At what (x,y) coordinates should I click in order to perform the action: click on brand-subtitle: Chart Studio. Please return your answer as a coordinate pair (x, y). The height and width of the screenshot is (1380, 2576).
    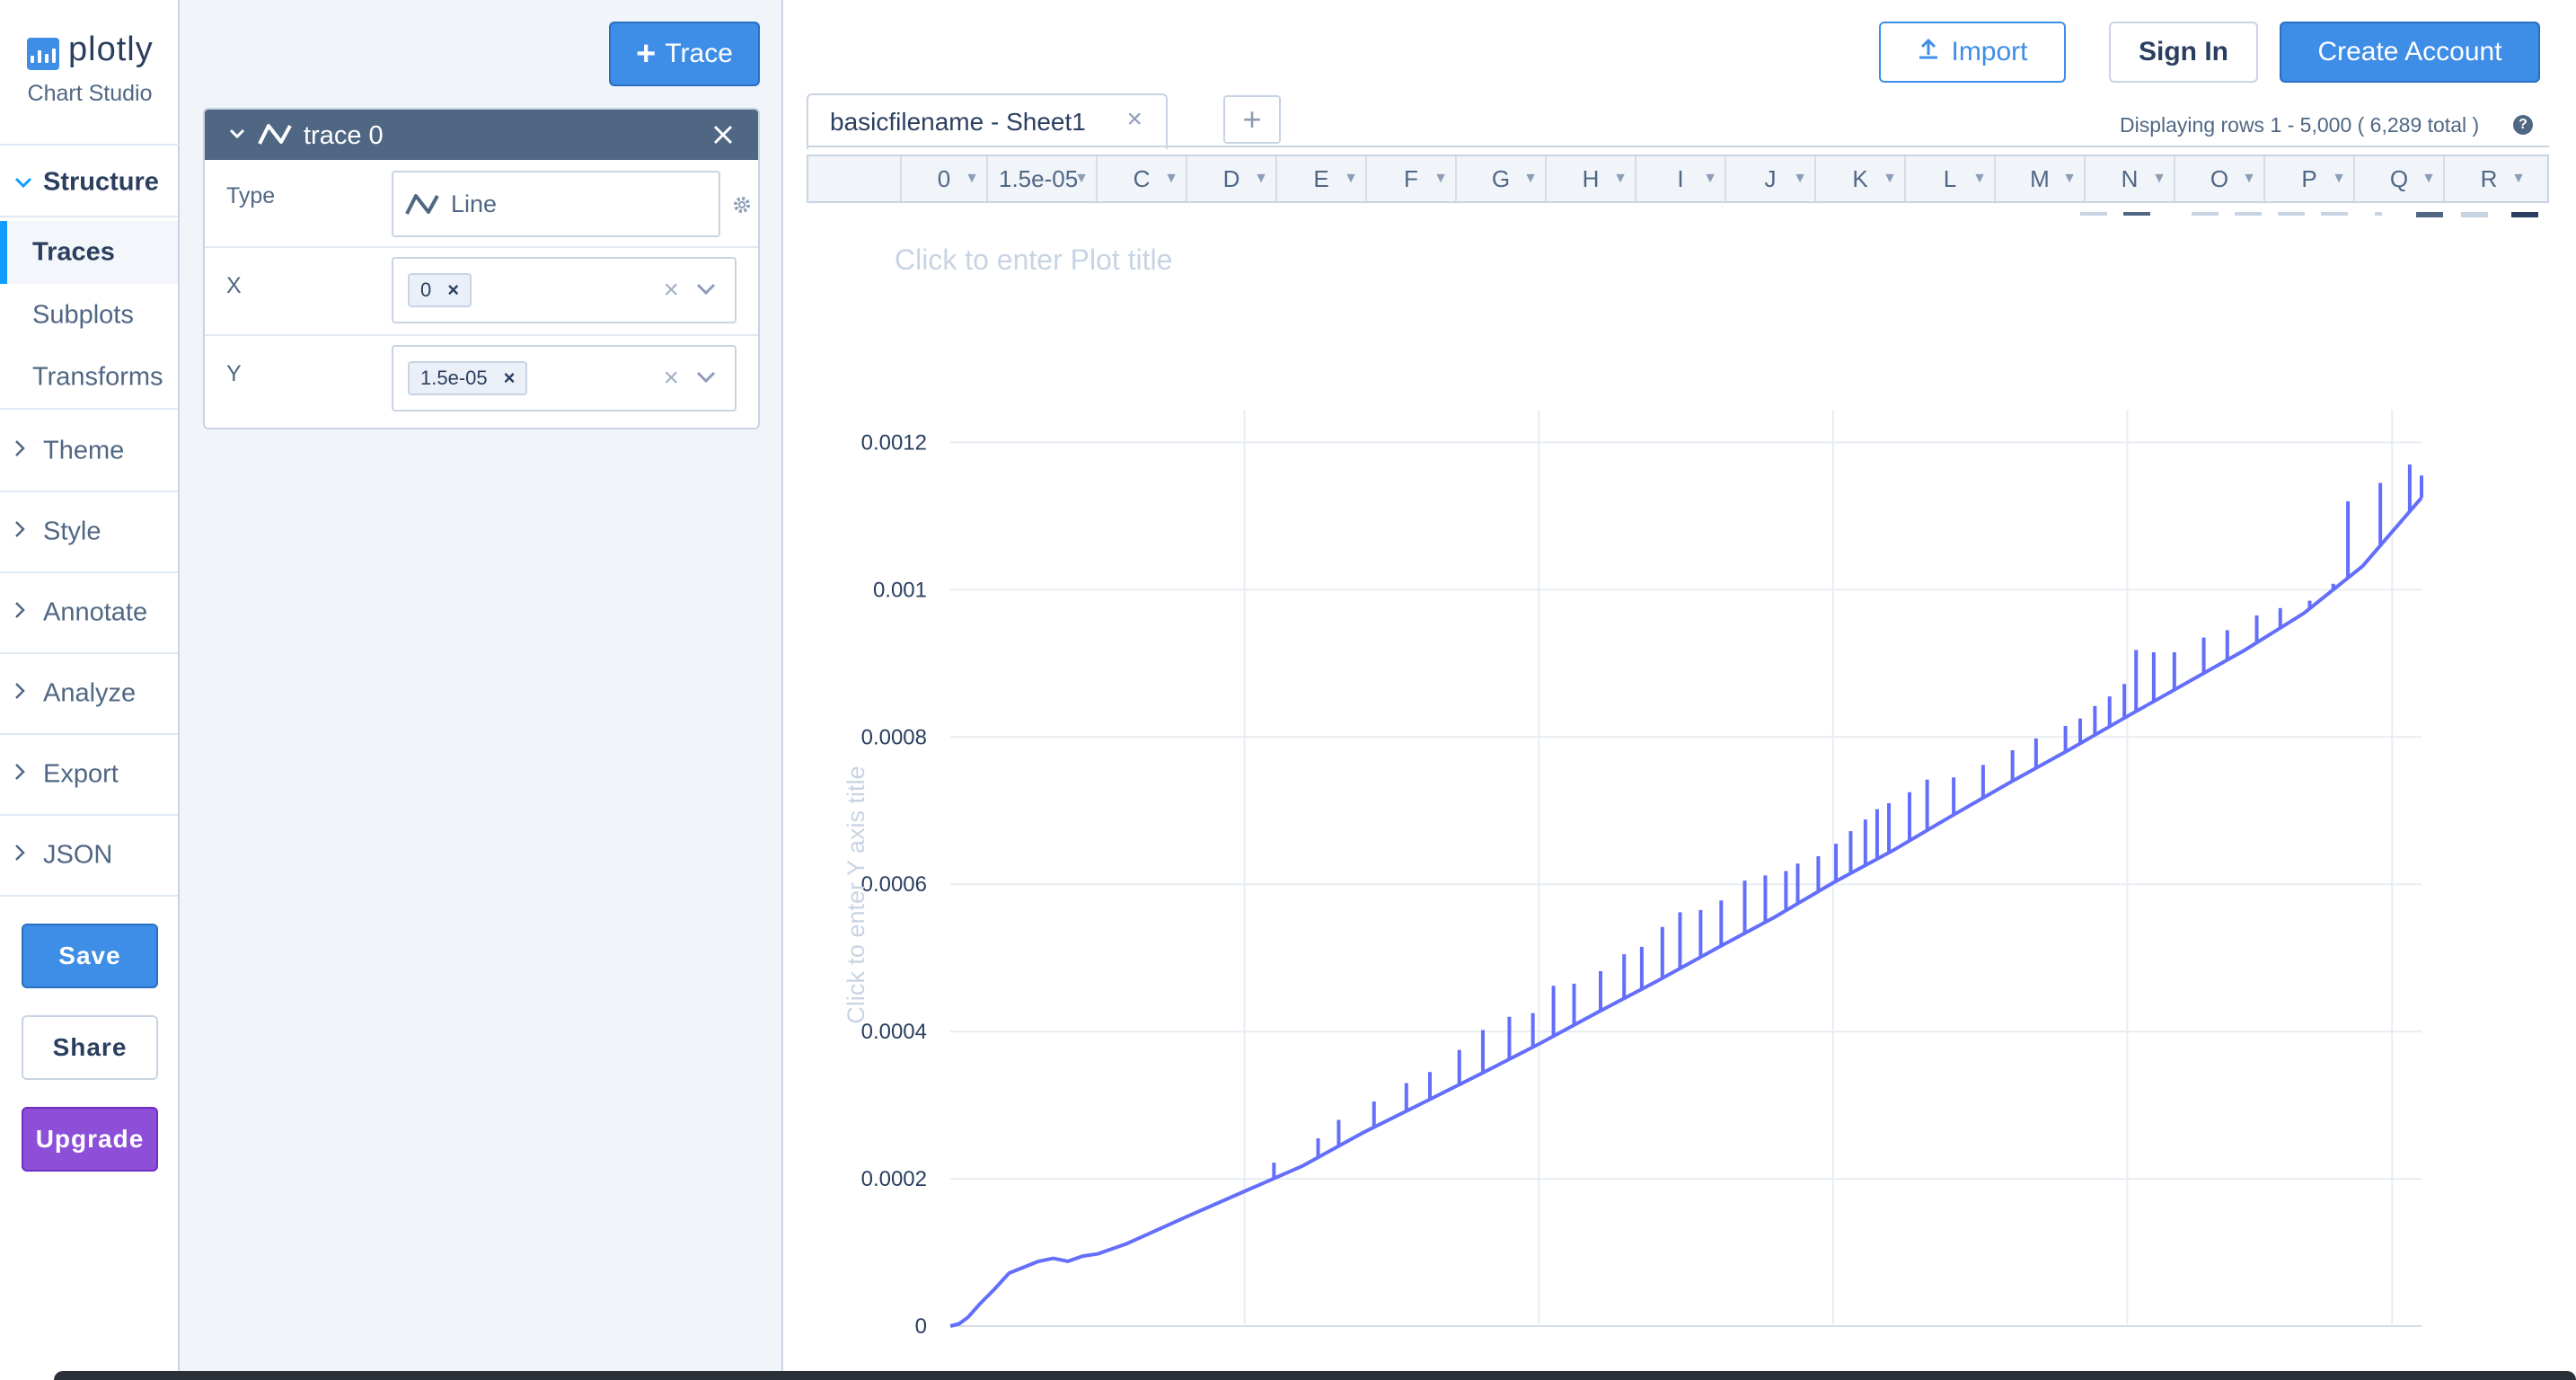
    Looking at the image, I should click on (90, 93).